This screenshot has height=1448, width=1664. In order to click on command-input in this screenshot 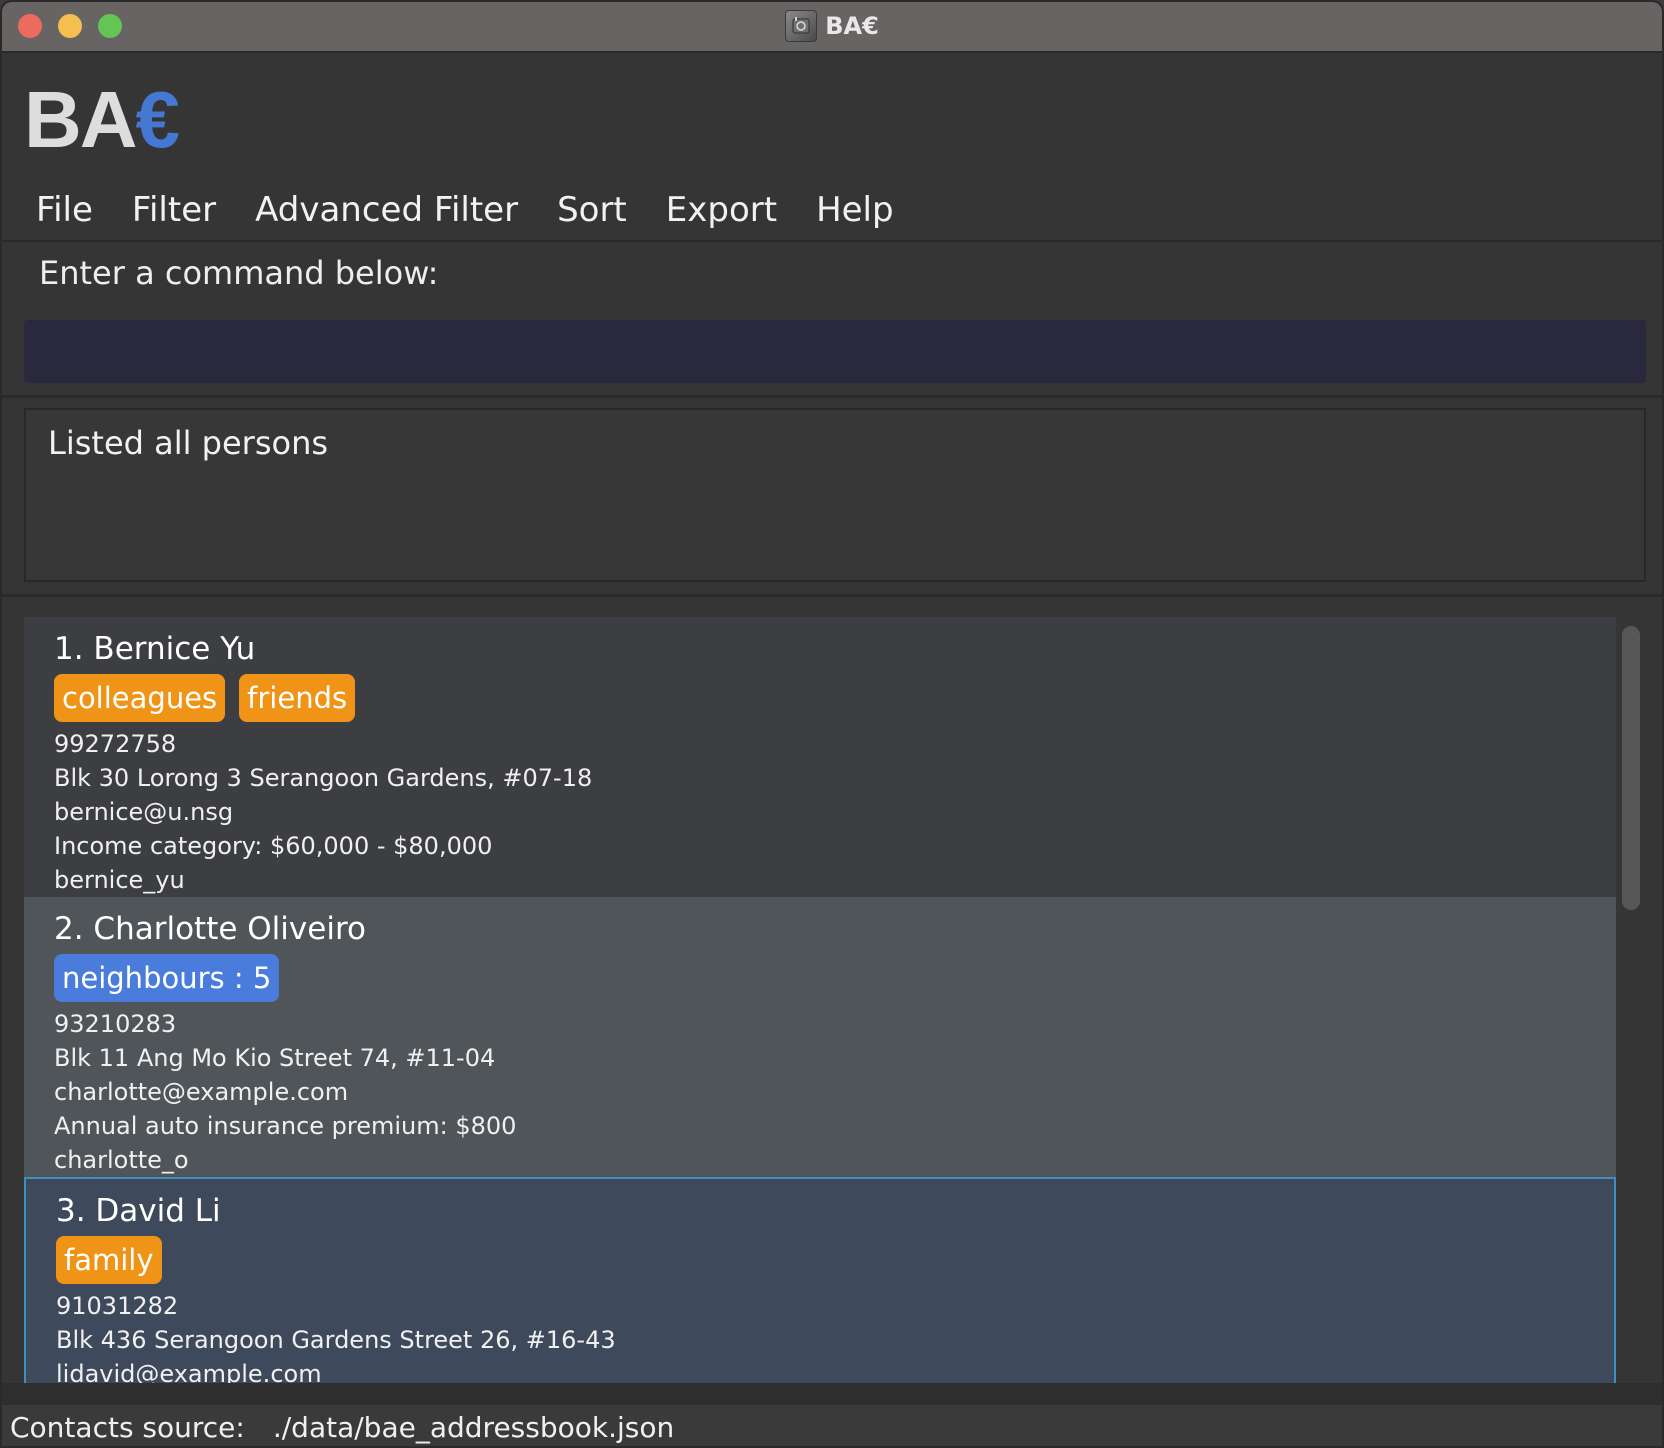, I will do `click(835, 351)`.